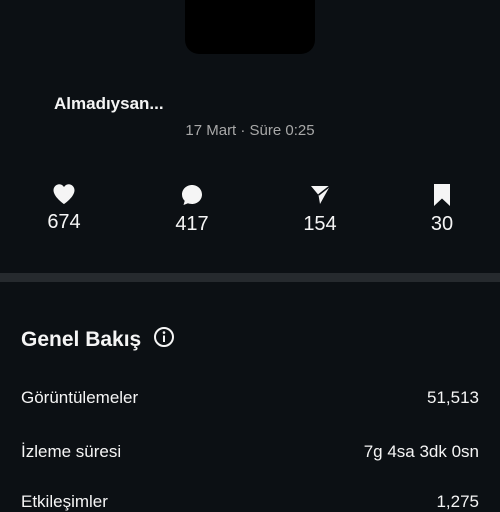 The image size is (500, 512). What do you see at coordinates (81, 339) in the screenshot?
I see `overview-title-text: Genel Bakış` at bounding box center [81, 339].